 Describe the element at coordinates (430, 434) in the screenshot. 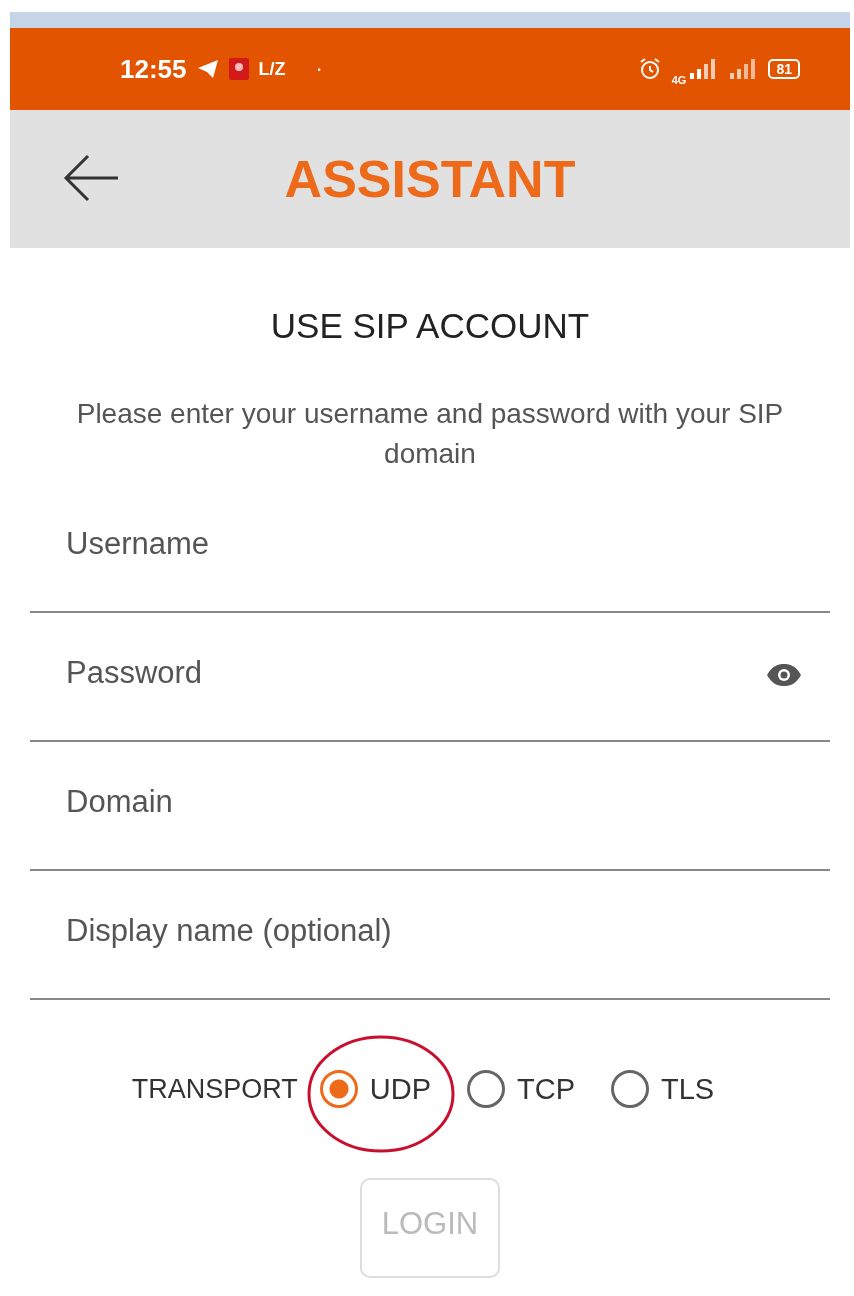

I see `description-text: Please enter your username and password with your SIP domain` at that location.